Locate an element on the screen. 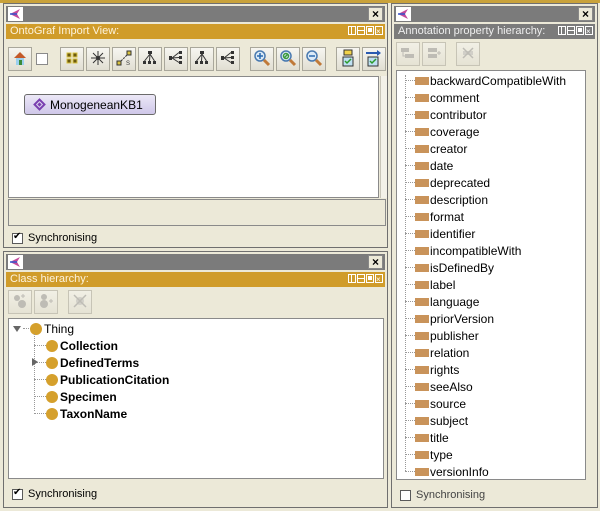 This screenshot has height=511, width=600. annotation-property-item: publisher is located at coordinates (447, 335).